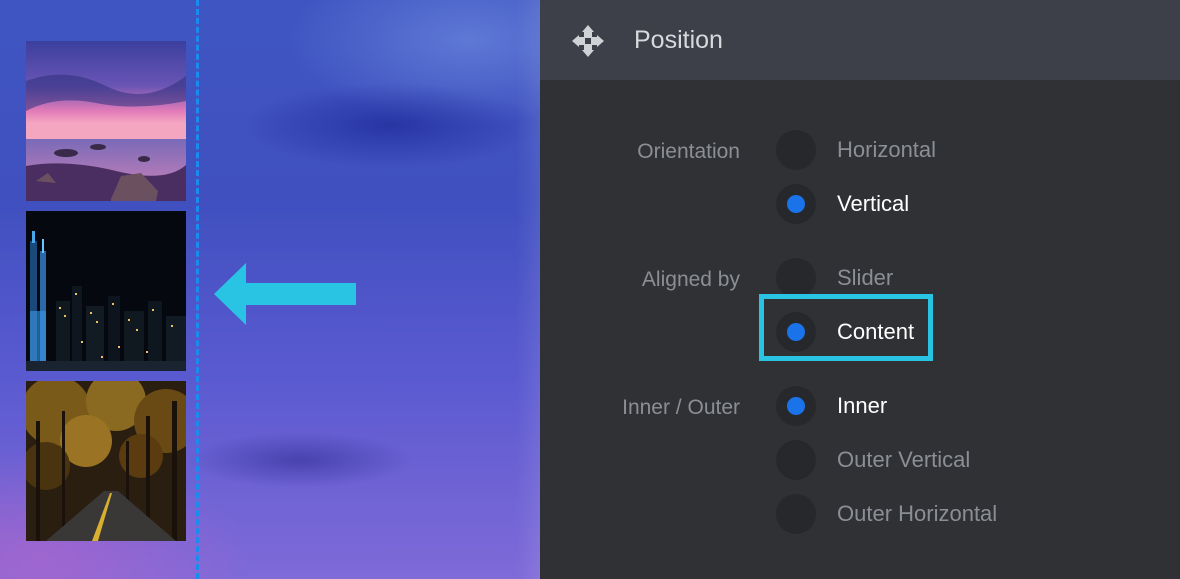 The width and height of the screenshot is (1180, 579). What do you see at coordinates (690, 279) in the screenshot?
I see `aligned-by-label: Aligned by` at bounding box center [690, 279].